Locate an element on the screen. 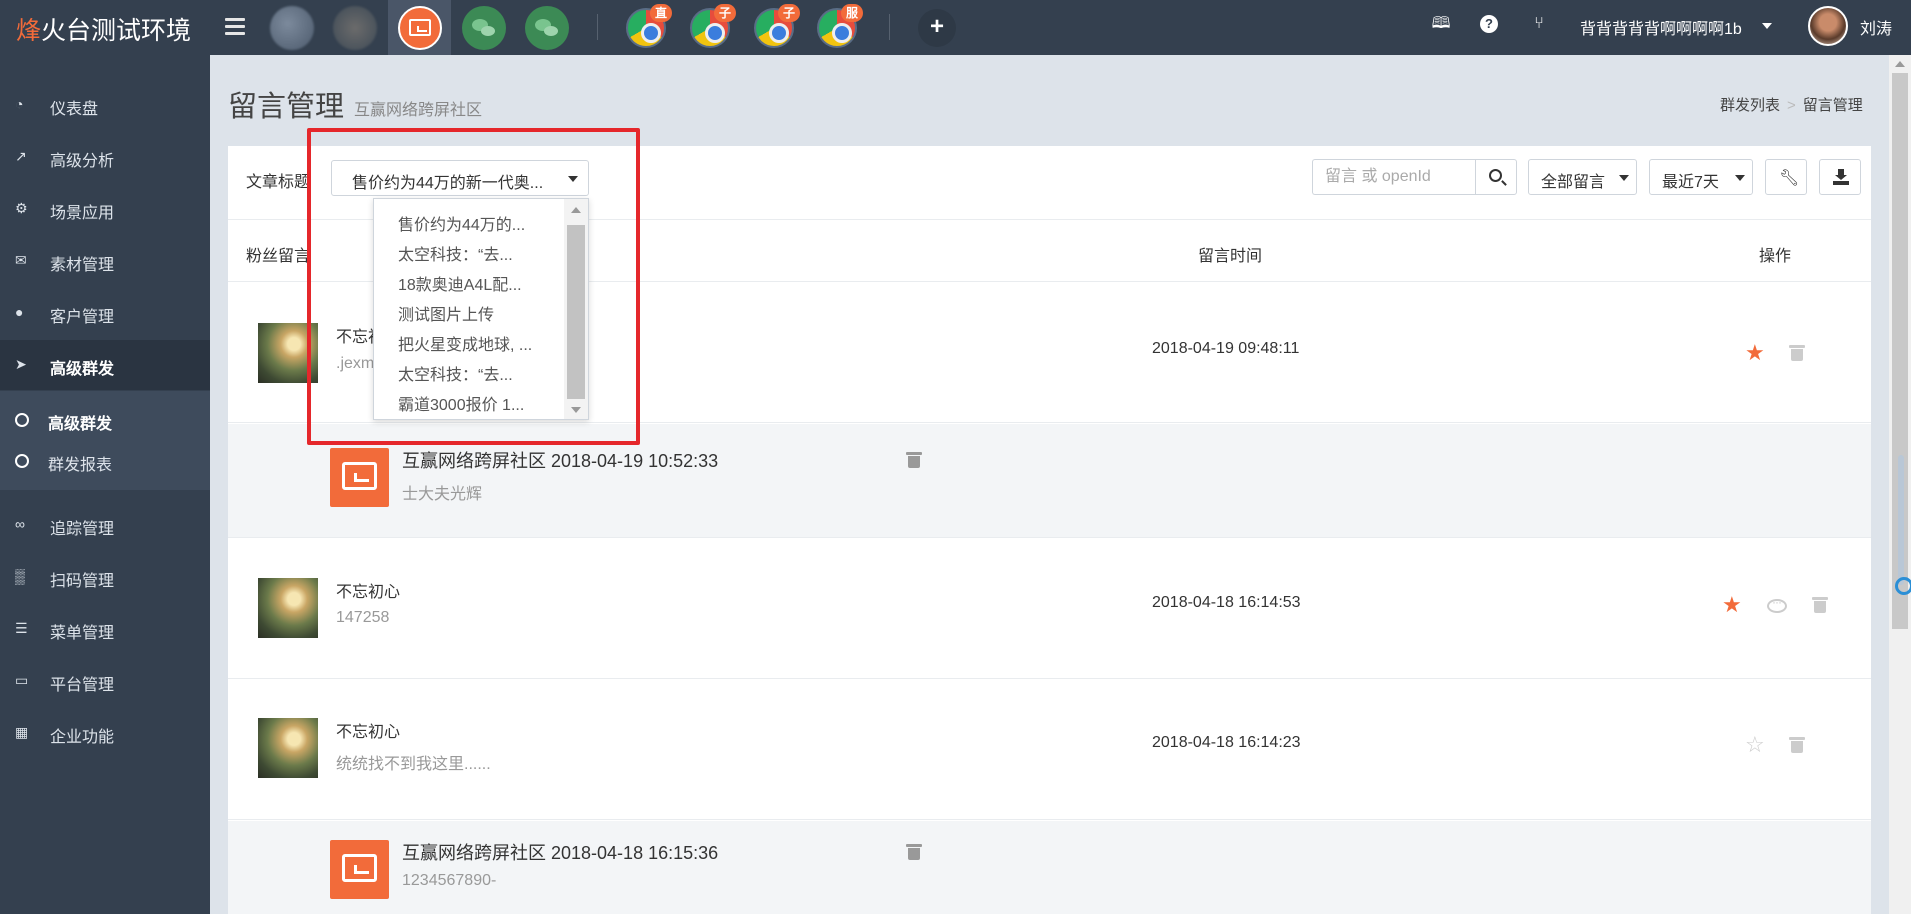 This screenshot has height=914, width=1911. badge-direct: 直 is located at coordinates (661, 13).